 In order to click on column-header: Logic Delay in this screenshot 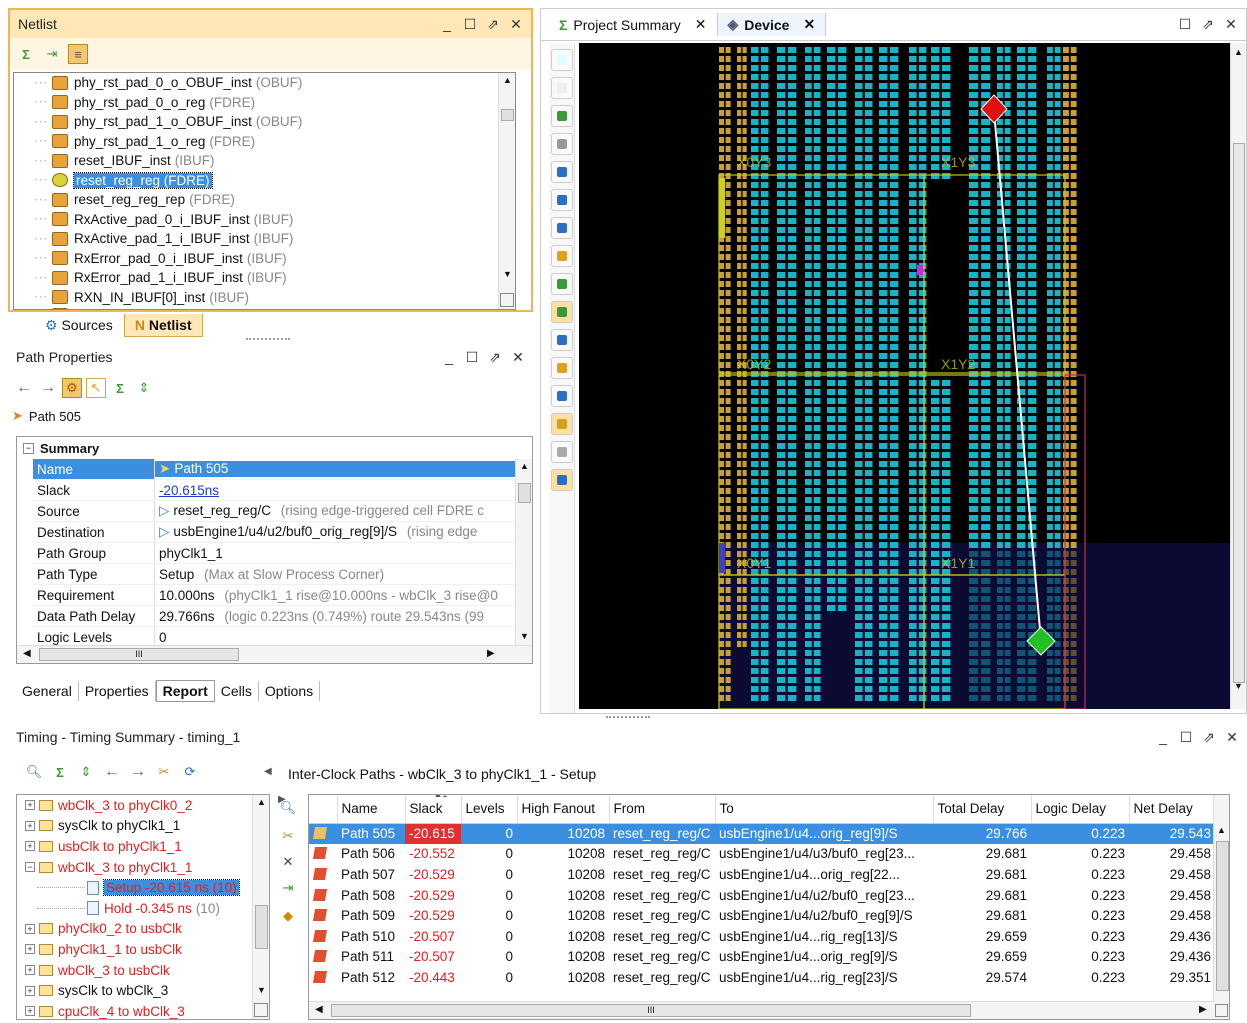, I will do `click(1080, 809)`.